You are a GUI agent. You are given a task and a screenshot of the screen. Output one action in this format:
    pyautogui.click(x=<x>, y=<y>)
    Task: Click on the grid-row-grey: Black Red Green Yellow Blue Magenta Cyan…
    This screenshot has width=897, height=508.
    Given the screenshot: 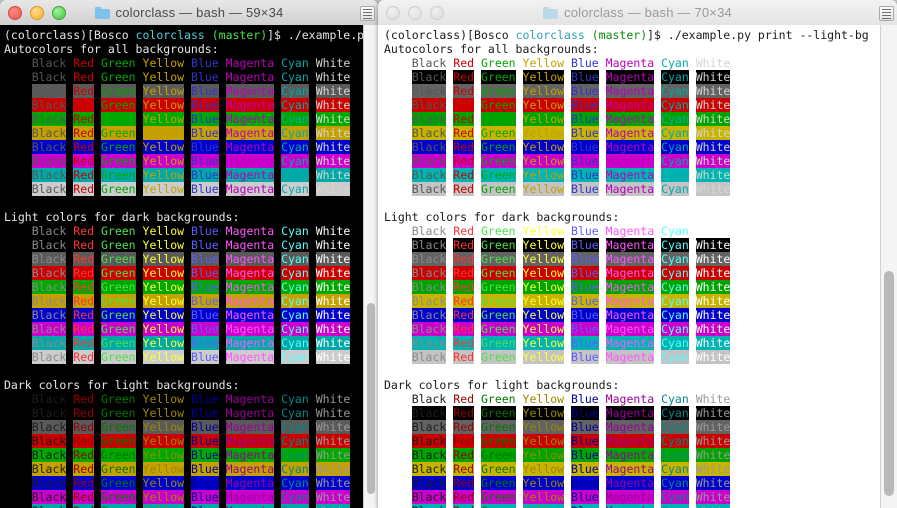 What is the action you would take?
    pyautogui.click(x=632, y=427)
    